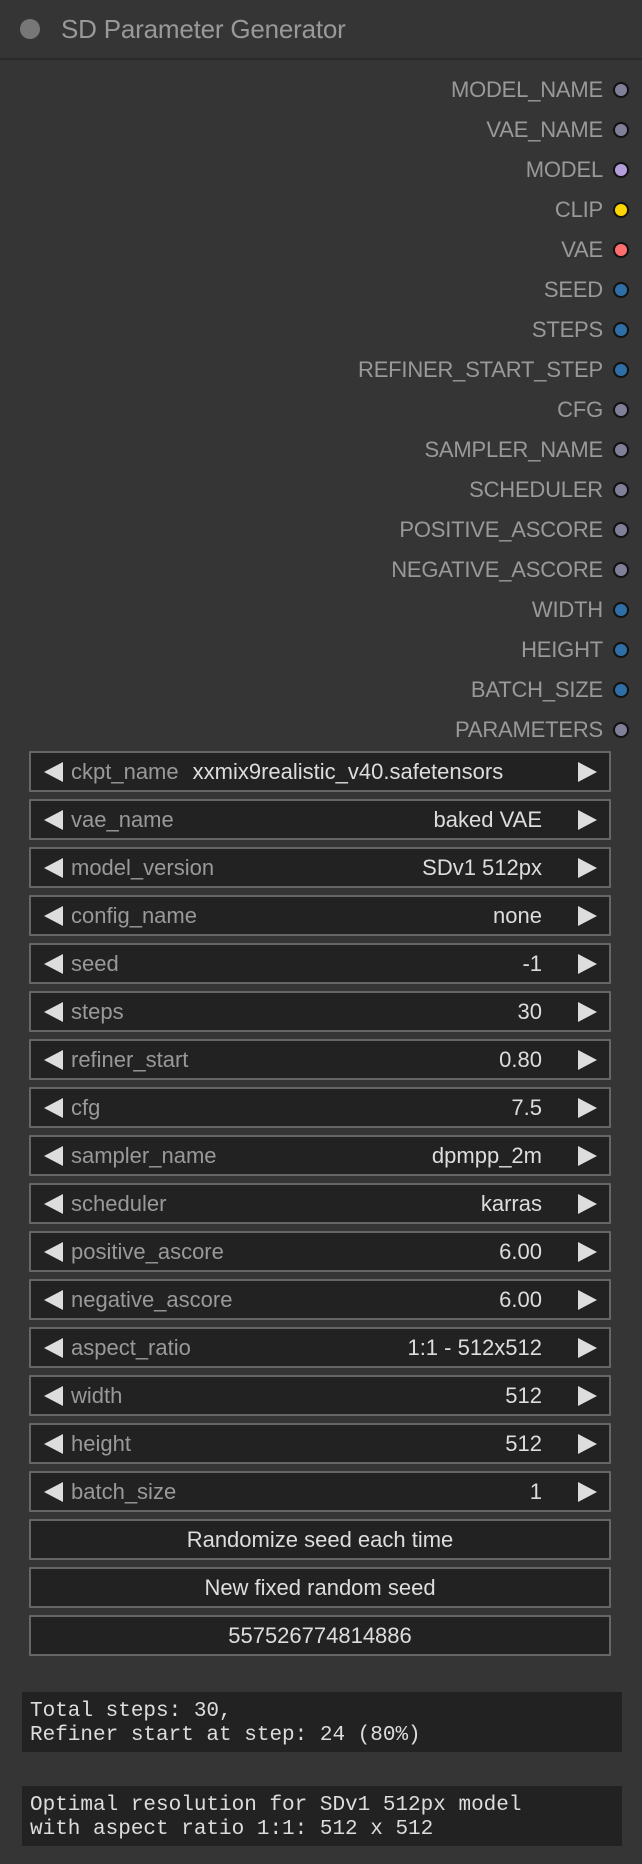 This screenshot has height=1864, width=642. Describe the element at coordinates (321, 690) in the screenshot. I see `output-slot-batch-size: BATCH_SIZE` at that location.